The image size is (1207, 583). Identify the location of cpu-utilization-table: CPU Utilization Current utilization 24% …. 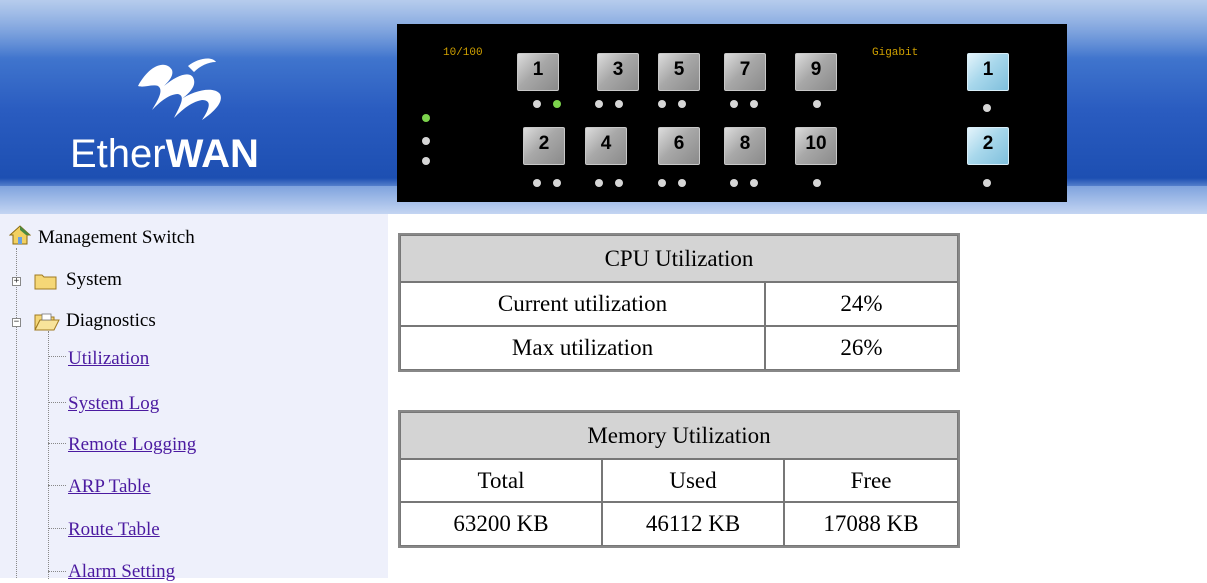
(679, 302).